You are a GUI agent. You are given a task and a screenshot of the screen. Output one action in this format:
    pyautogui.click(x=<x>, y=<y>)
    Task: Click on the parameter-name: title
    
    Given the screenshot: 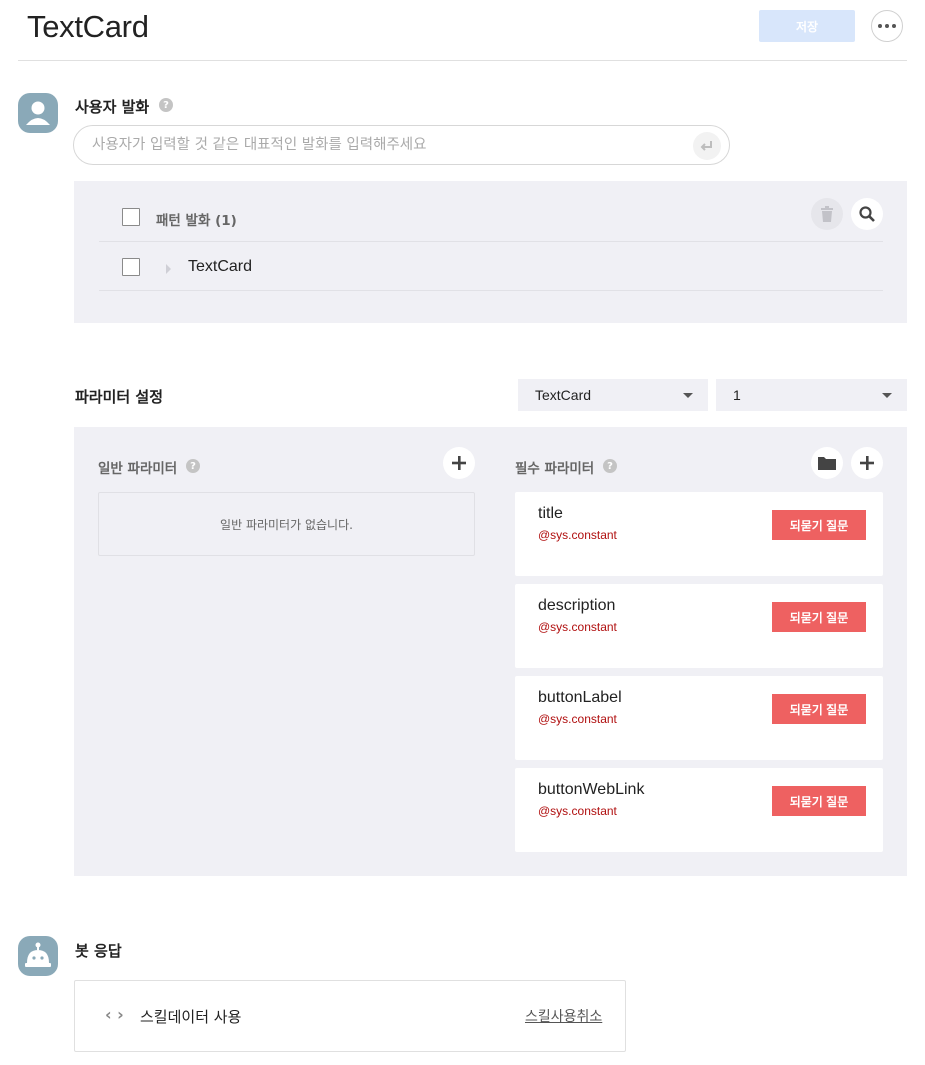 What is the action you would take?
    pyautogui.click(x=550, y=513)
    